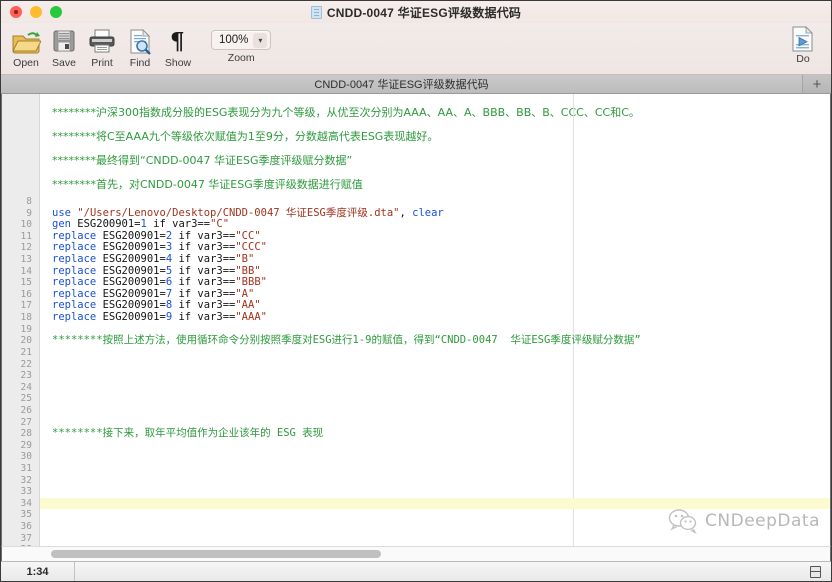 Image resolution: width=832 pixels, height=582 pixels. What do you see at coordinates (435, 160) in the screenshot?
I see `comment-line: ********最终得到“CNDD-0047 华证ESG季度评级赋分数据”` at bounding box center [435, 160].